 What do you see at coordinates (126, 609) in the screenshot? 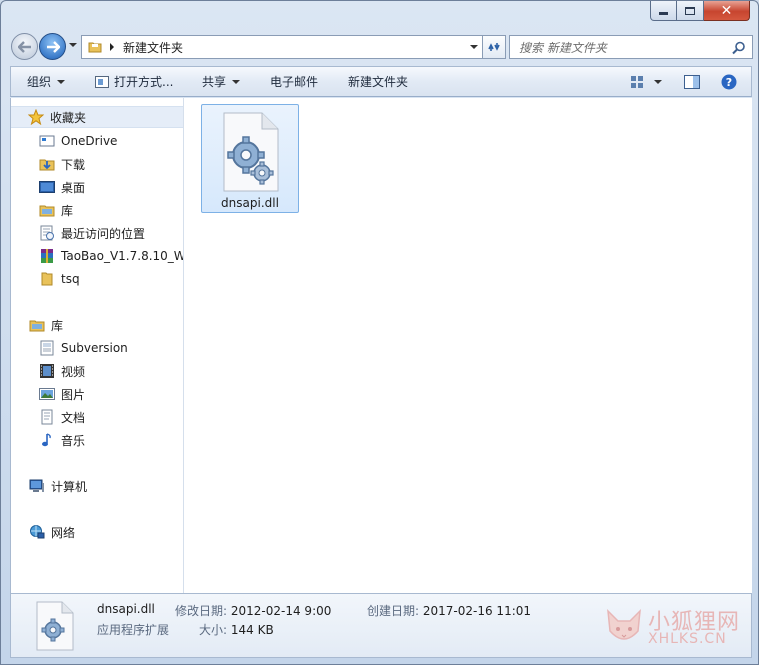
I see `details-file-name: dnsapi.dll` at bounding box center [126, 609].